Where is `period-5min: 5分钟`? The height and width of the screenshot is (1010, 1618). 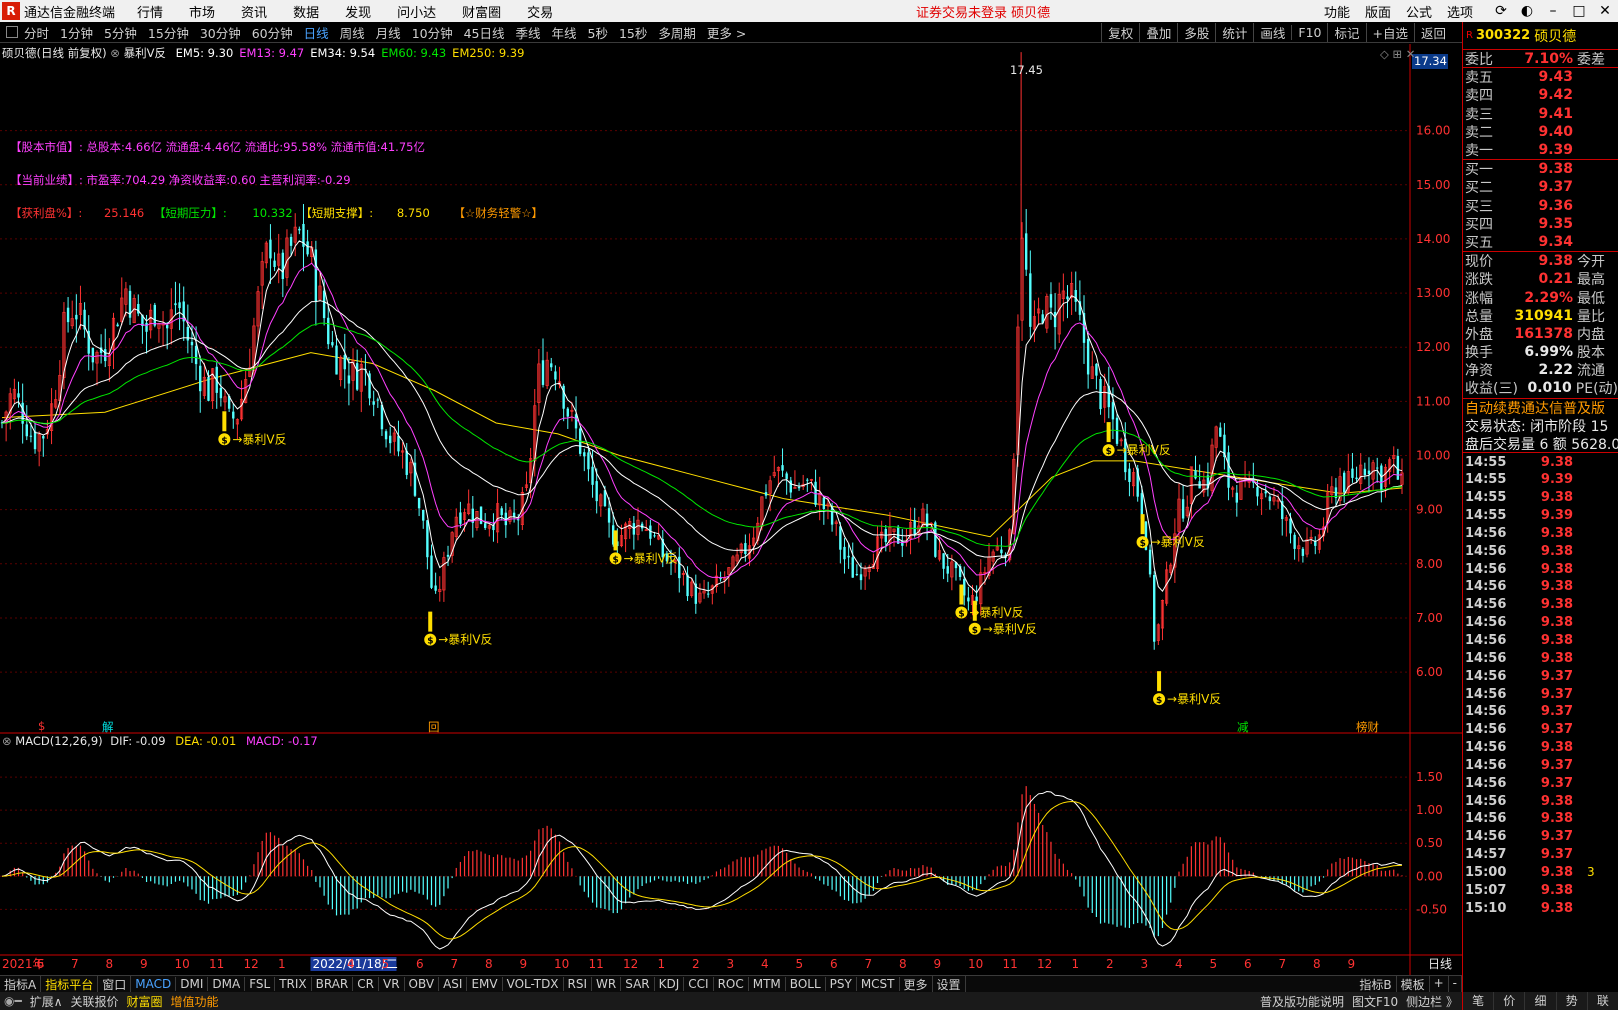 period-5min: 5分钟 is located at coordinates (120, 32).